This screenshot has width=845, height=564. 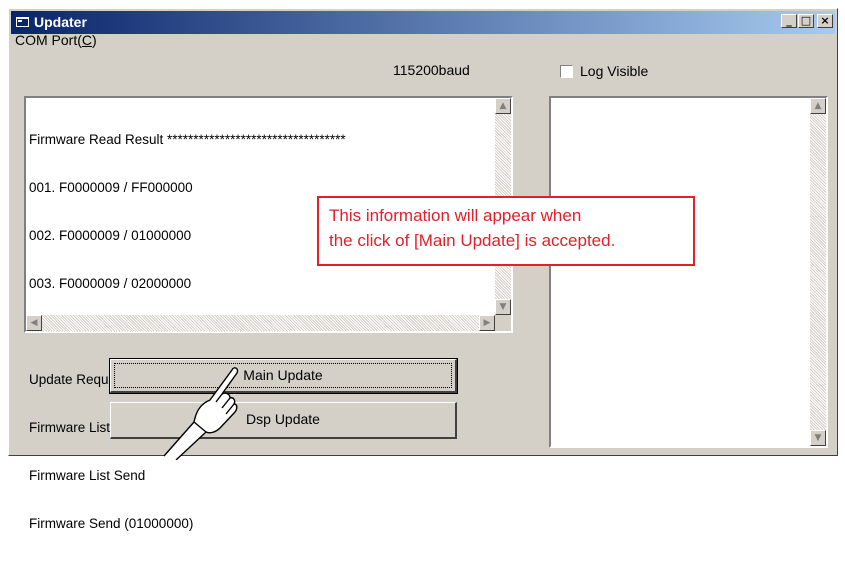 What do you see at coordinates (111, 187) in the screenshot?
I see `log-line: 001. F0000009 / FF000000` at bounding box center [111, 187].